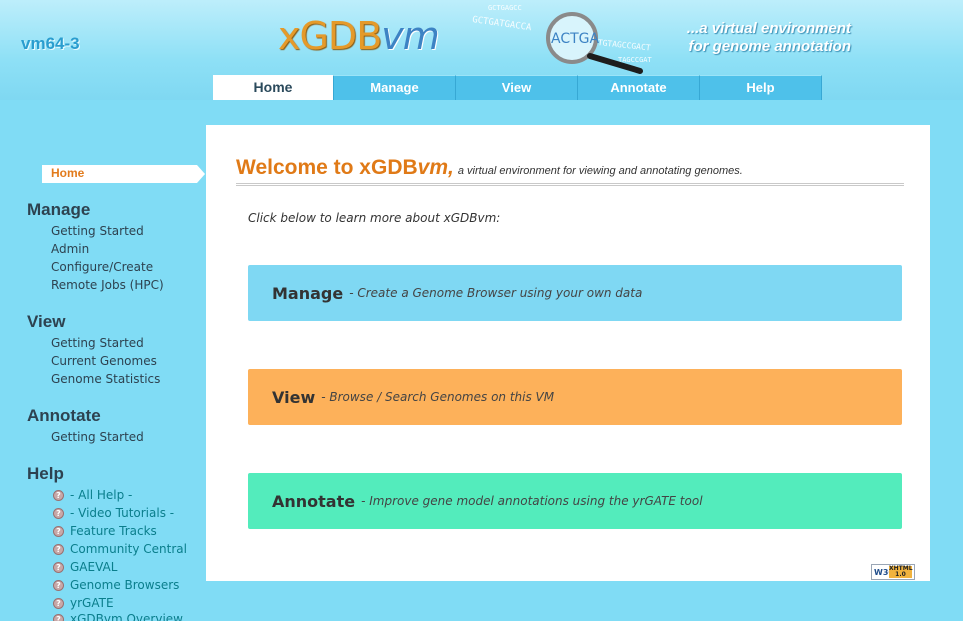 Image resolution: width=963 pixels, height=621 pixels. I want to click on app-logo: xGDBvm, so click(359, 36).